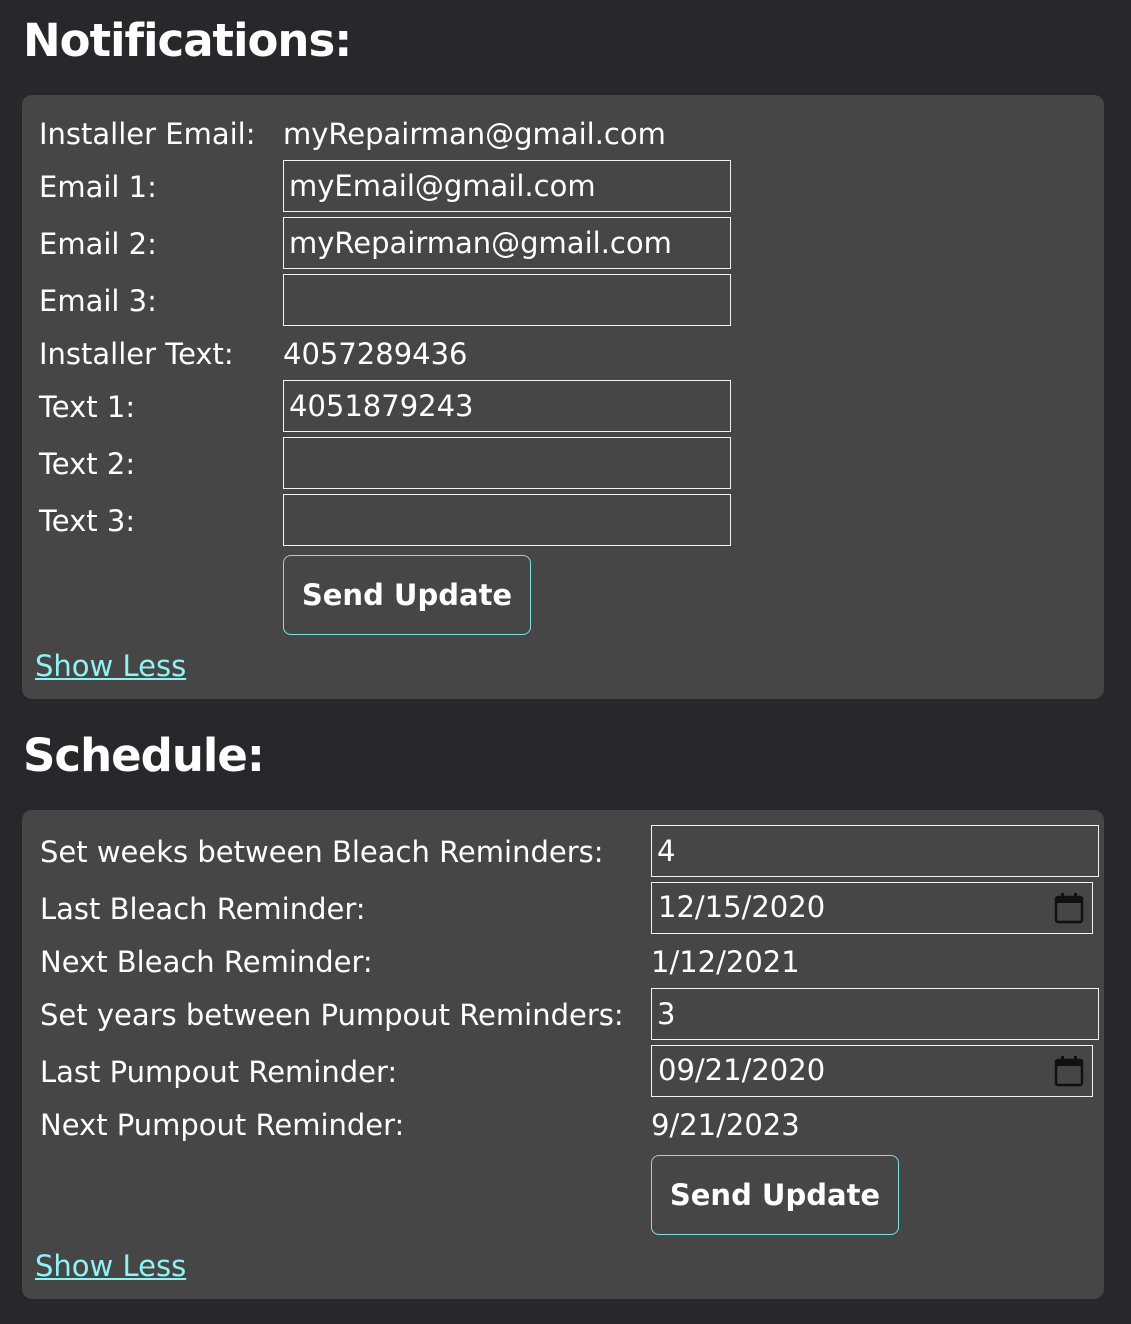 The width and height of the screenshot is (1131, 1324). I want to click on notifications-send-update-button: Send Update, so click(407, 595).